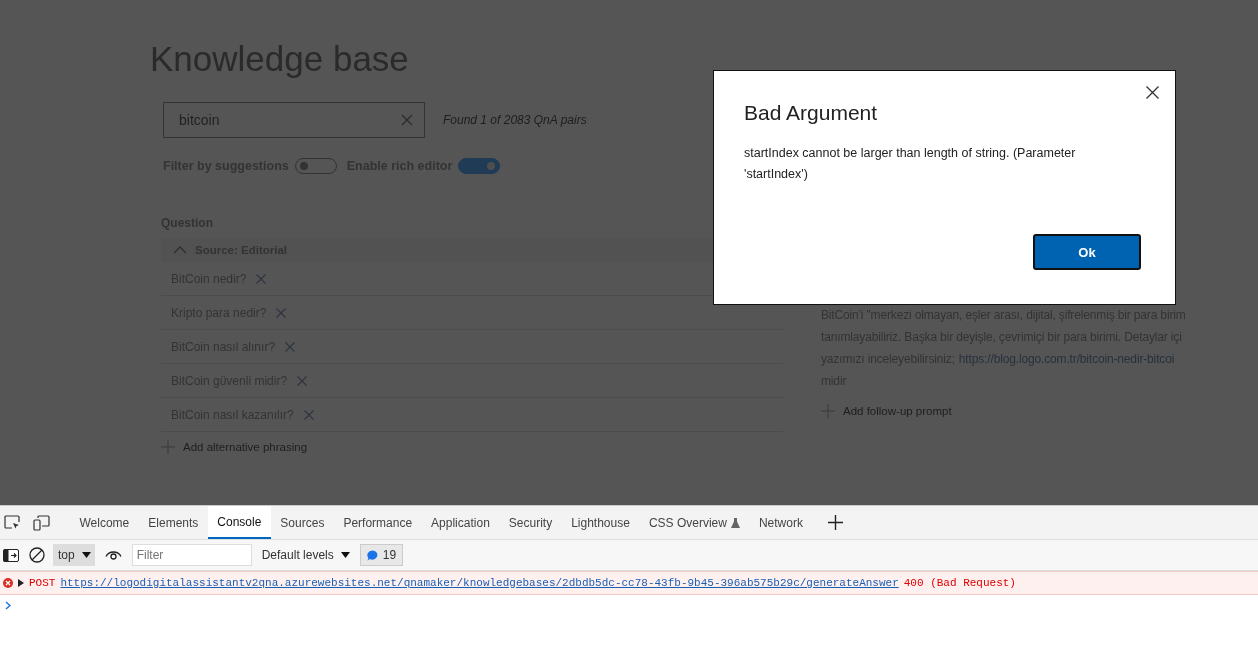 The height and width of the screenshot is (653, 1258). Describe the element at coordinates (372, 555) in the screenshot. I see `message-icon` at that location.